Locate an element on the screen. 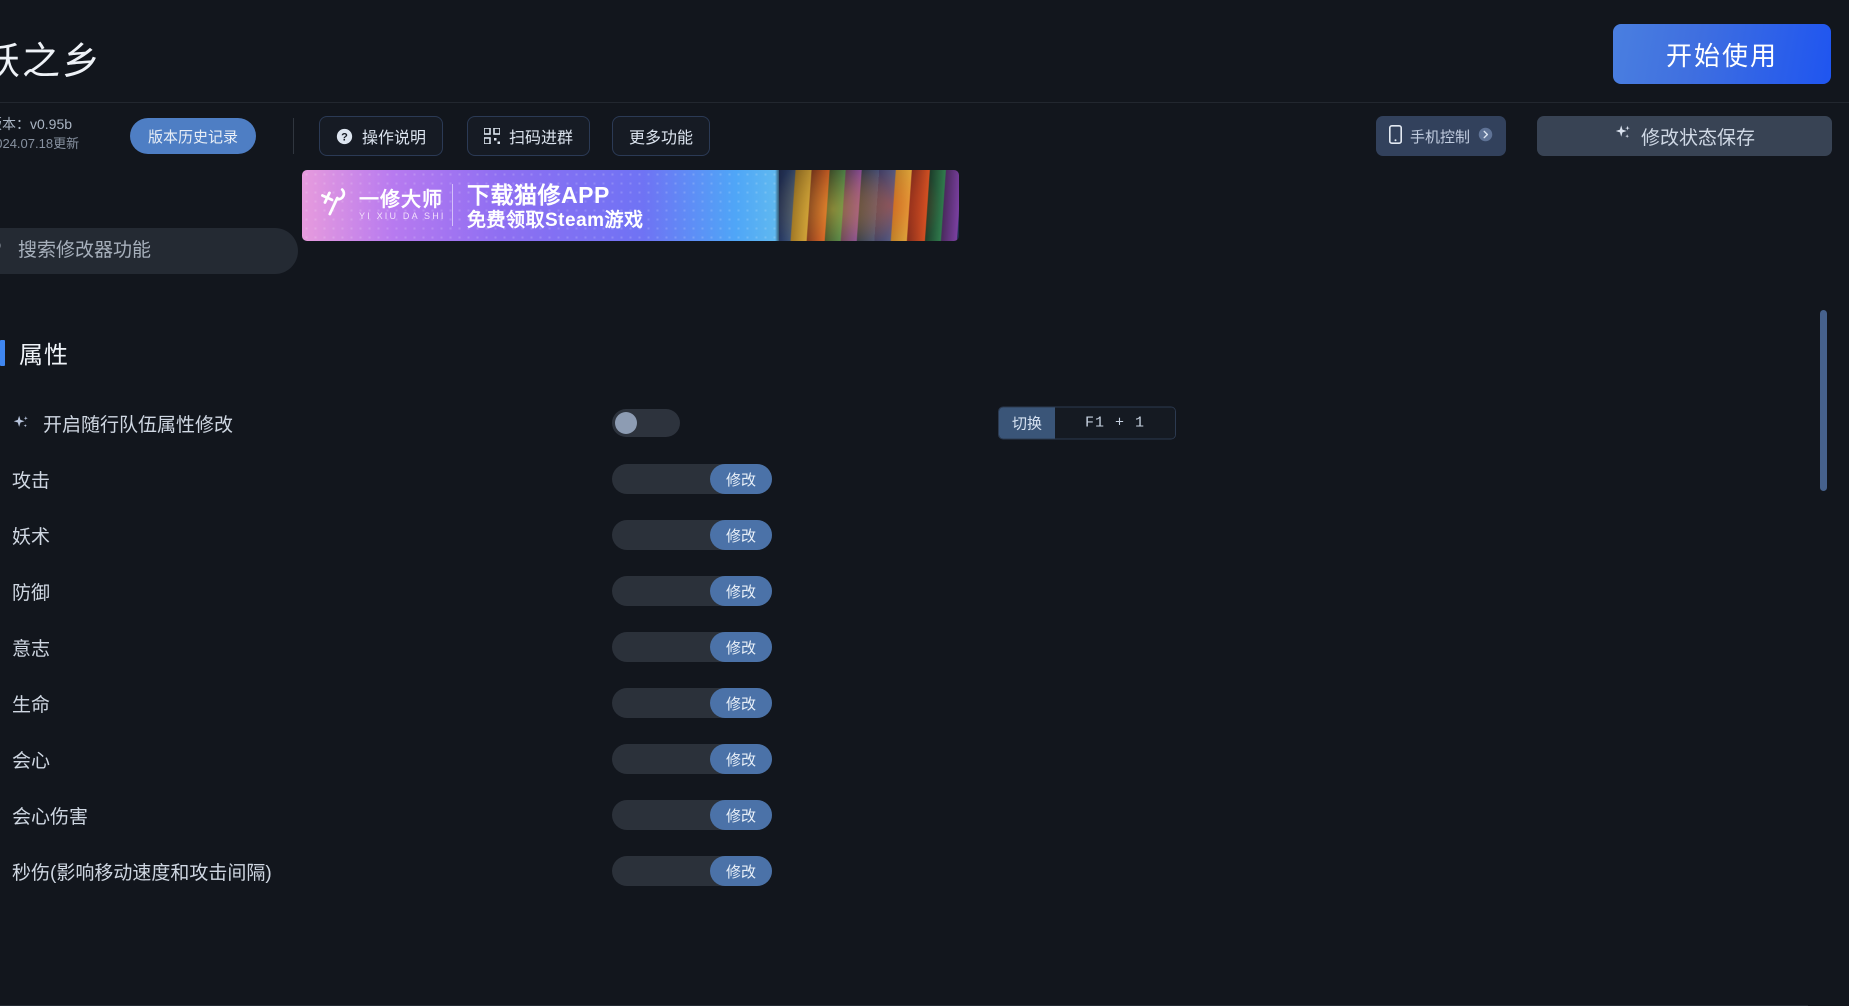 This screenshot has height=1006, width=1849. promo-banner: 一修大师 YI XIU DA SHI 下载猫修APP 免费领取Steam游戏 is located at coordinates (630, 205).